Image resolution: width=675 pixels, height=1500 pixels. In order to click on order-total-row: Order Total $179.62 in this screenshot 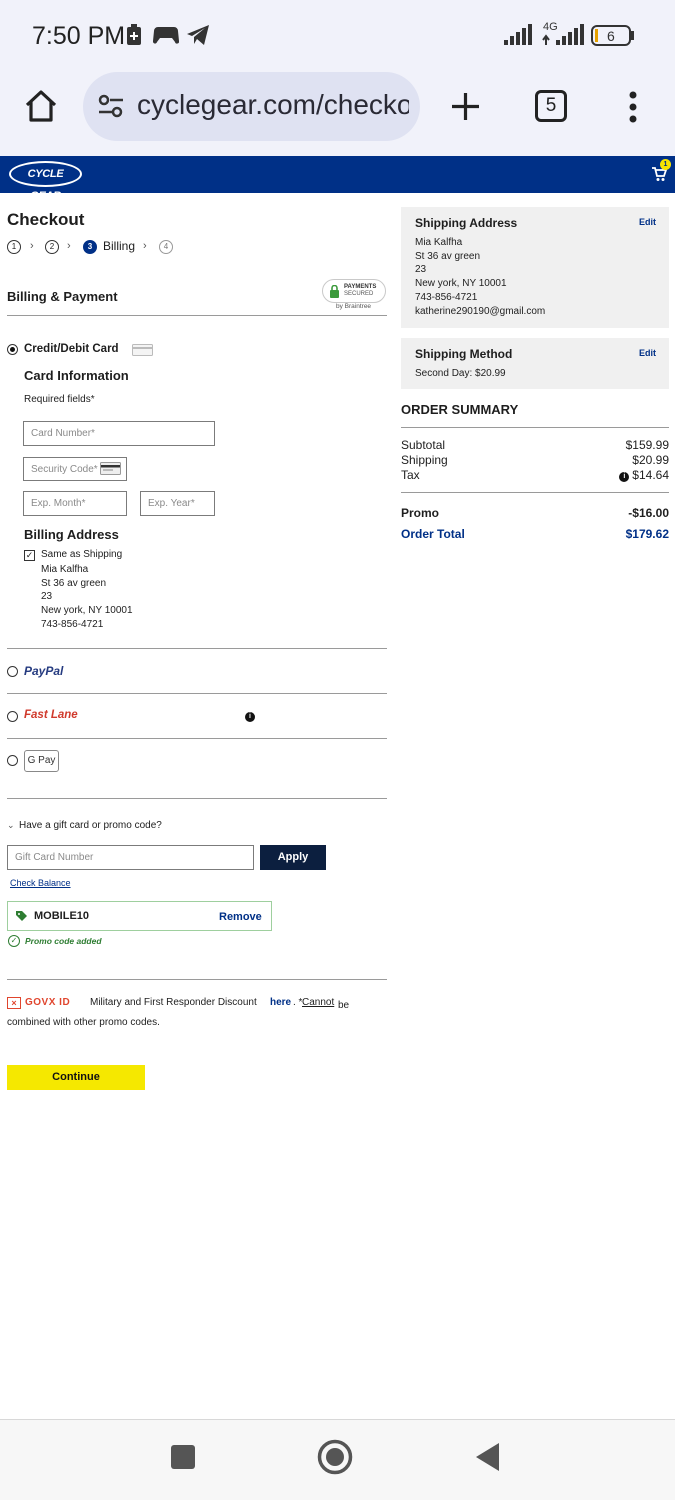, I will do `click(535, 534)`.